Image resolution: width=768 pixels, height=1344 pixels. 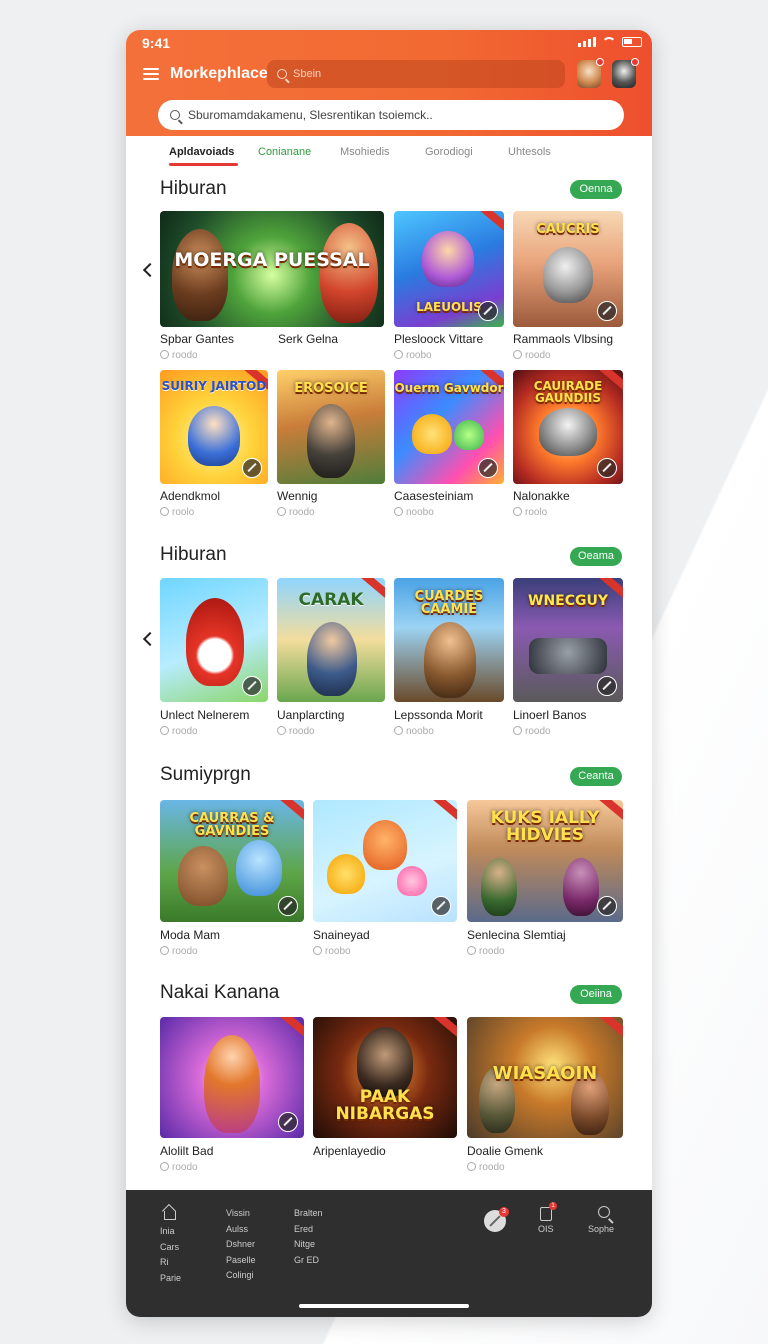 I want to click on main-search-bar, so click(x=391, y=115).